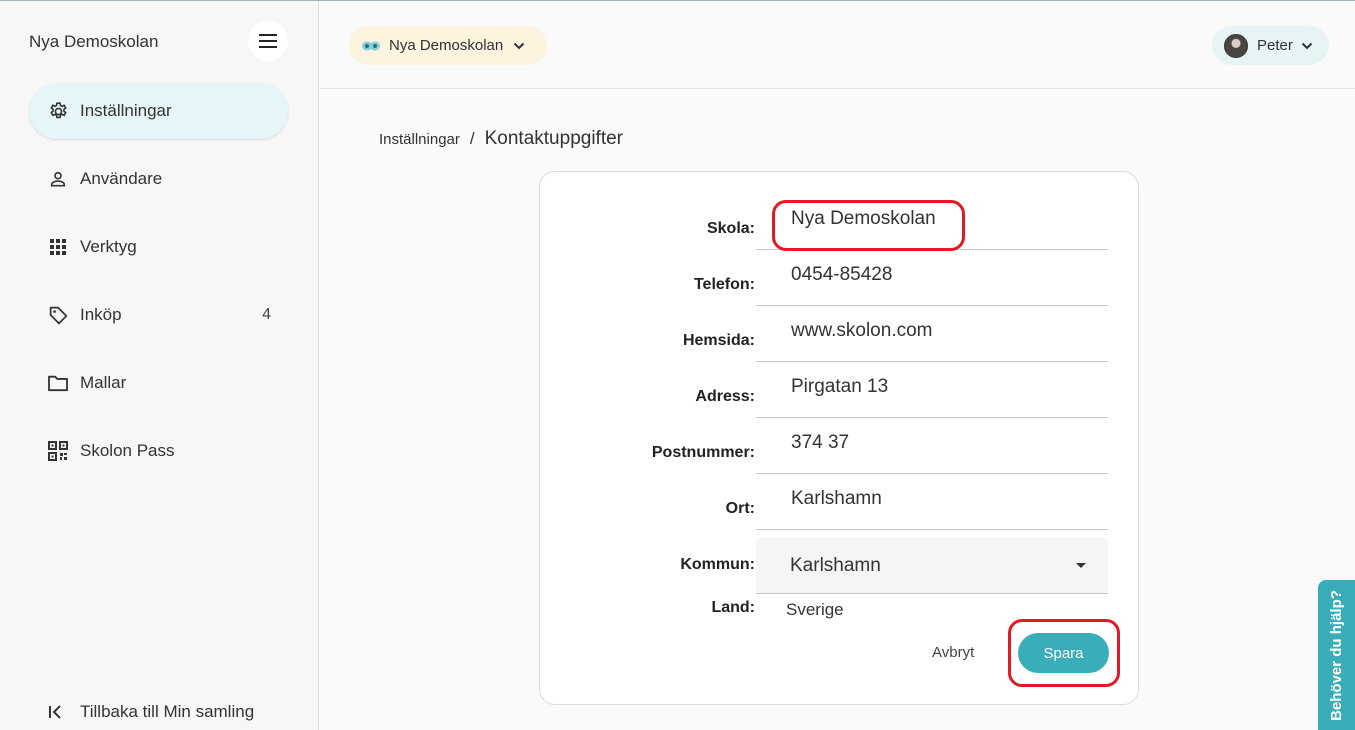 The width and height of the screenshot is (1355, 730). I want to click on user-menu: Peter, so click(1270, 45).